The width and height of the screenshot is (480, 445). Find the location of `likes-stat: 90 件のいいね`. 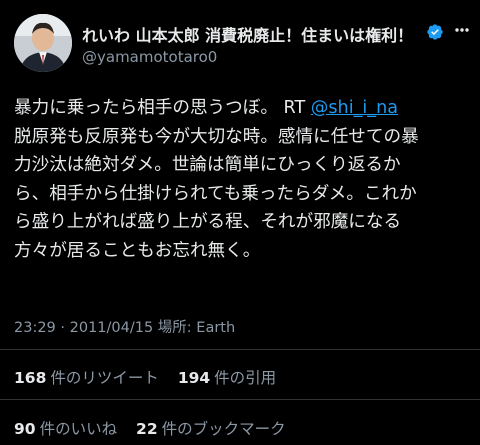

likes-stat: 90 件のいいね is located at coordinates (65, 429).